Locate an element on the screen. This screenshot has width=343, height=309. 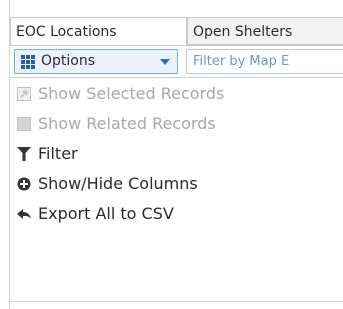
table-toolbar: Options Filter by Map E is located at coordinates (176, 61).